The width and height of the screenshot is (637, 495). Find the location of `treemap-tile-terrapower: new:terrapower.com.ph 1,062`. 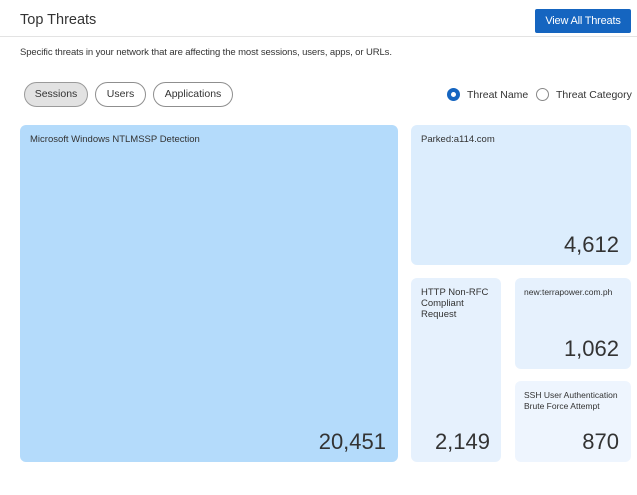

treemap-tile-terrapower: new:terrapower.com.ph 1,062 is located at coordinates (573, 323).